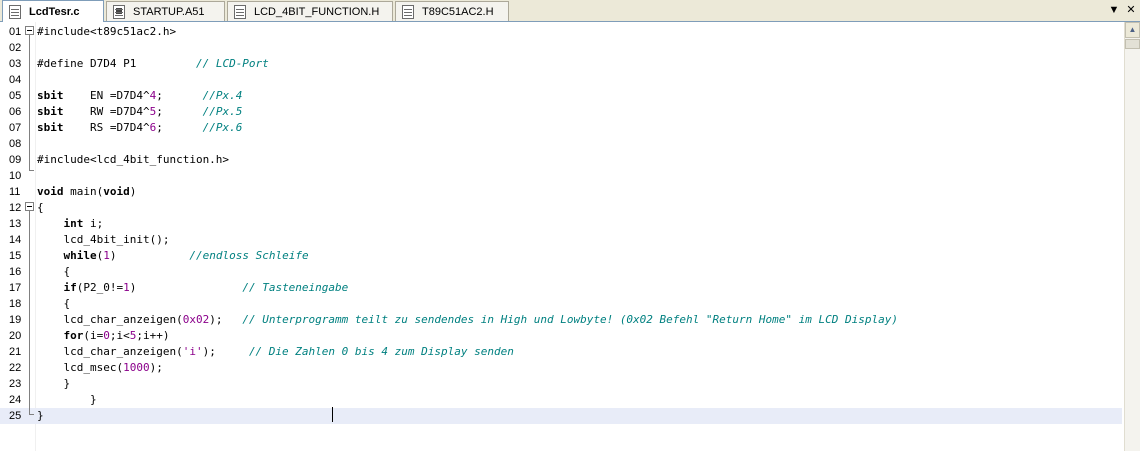 The width and height of the screenshot is (1140, 451). What do you see at coordinates (139, 96) in the screenshot?
I see `code-text: sbit EN =D7D4^4; //Px.4` at bounding box center [139, 96].